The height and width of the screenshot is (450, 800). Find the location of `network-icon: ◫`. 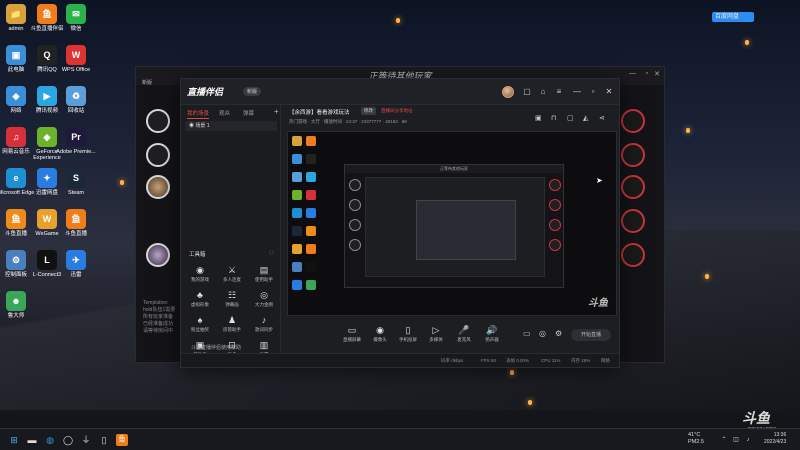

network-icon: ◫ is located at coordinates (736, 440).